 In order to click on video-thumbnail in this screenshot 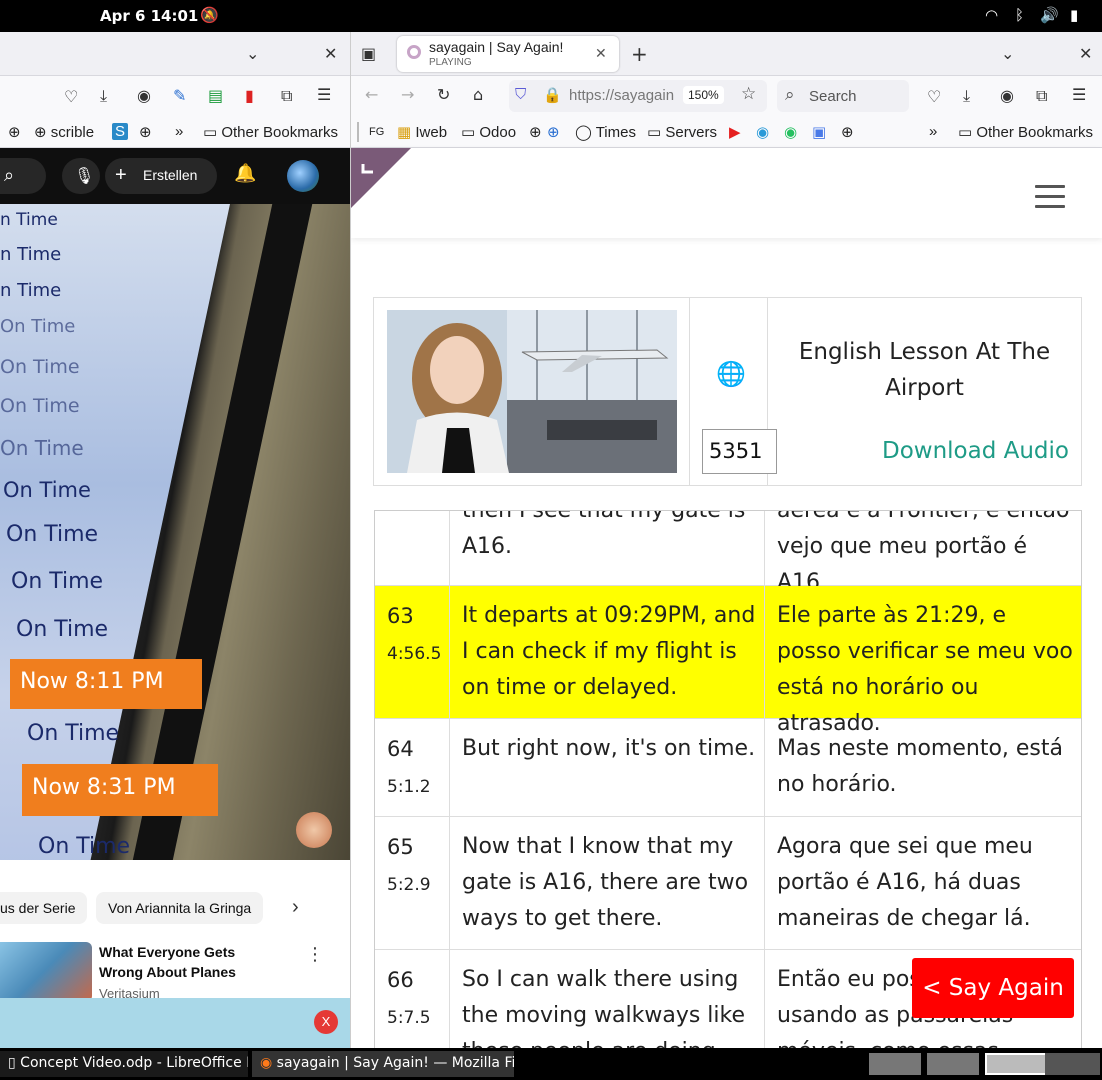, I will do `click(46, 972)`.